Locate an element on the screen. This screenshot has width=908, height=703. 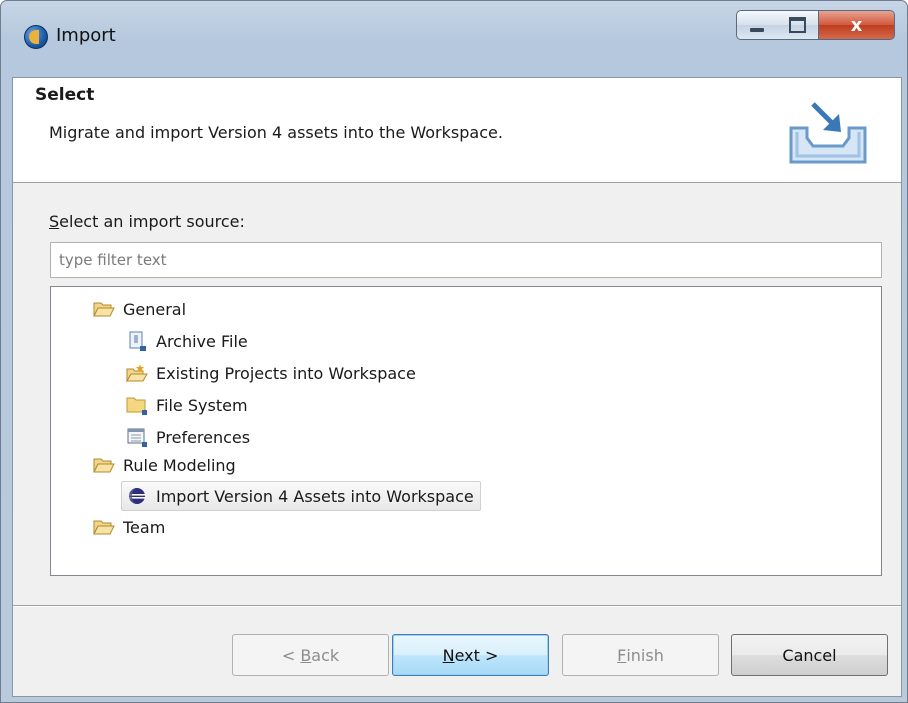
eclipse-globe-icon is located at coordinates (137, 496).